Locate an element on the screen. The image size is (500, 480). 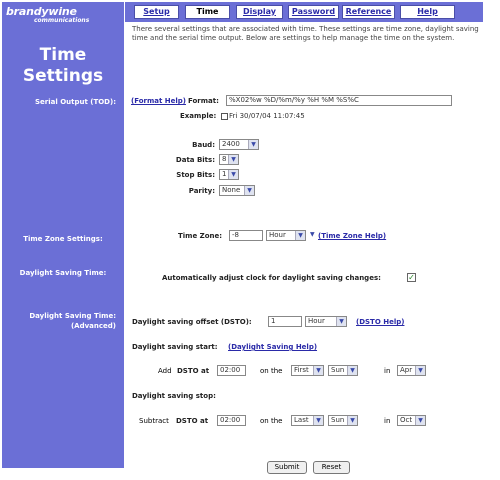
time-zone-unit-select: Hour ▼ is located at coordinates (286, 235).